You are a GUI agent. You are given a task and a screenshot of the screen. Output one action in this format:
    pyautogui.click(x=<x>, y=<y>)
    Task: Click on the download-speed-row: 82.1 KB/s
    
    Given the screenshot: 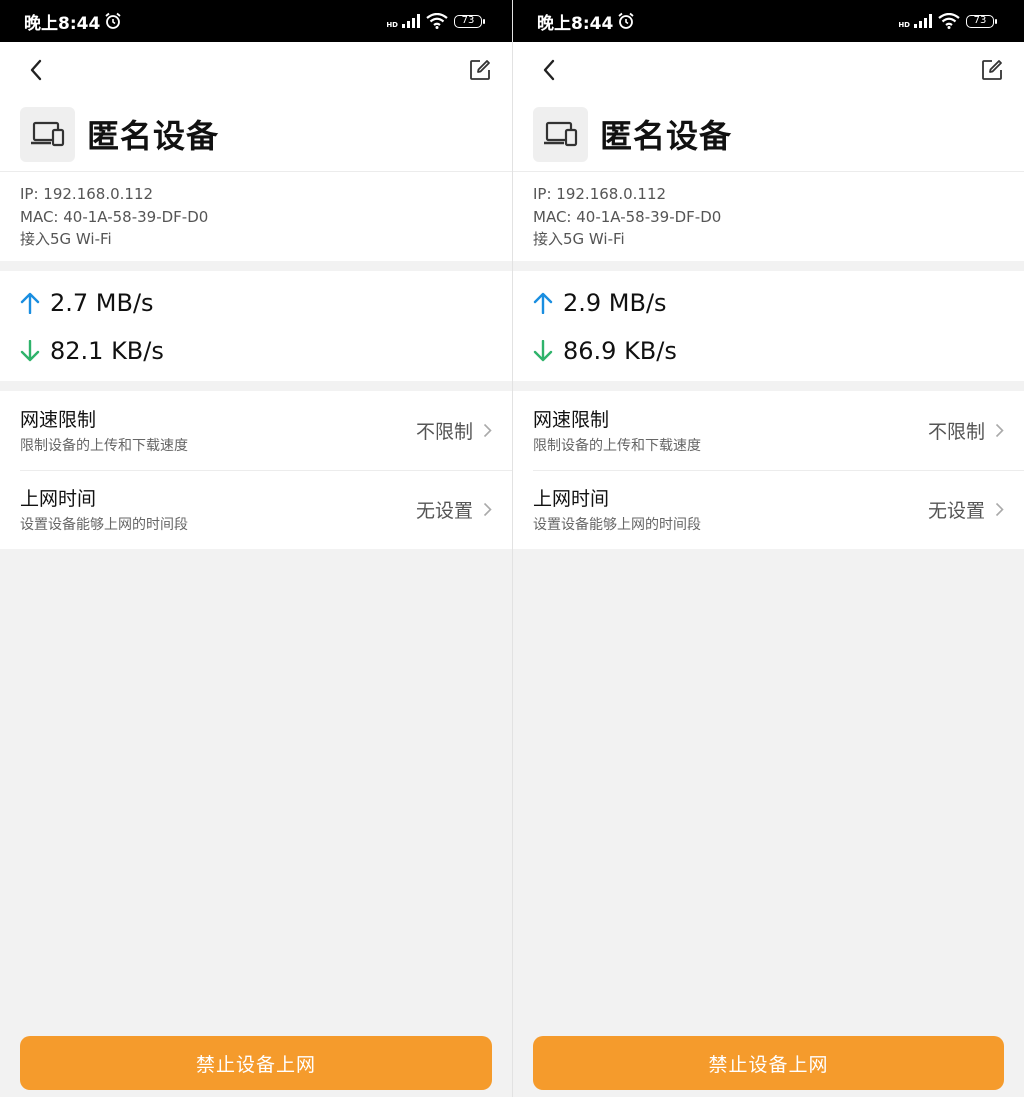 What is the action you would take?
    pyautogui.click(x=256, y=351)
    